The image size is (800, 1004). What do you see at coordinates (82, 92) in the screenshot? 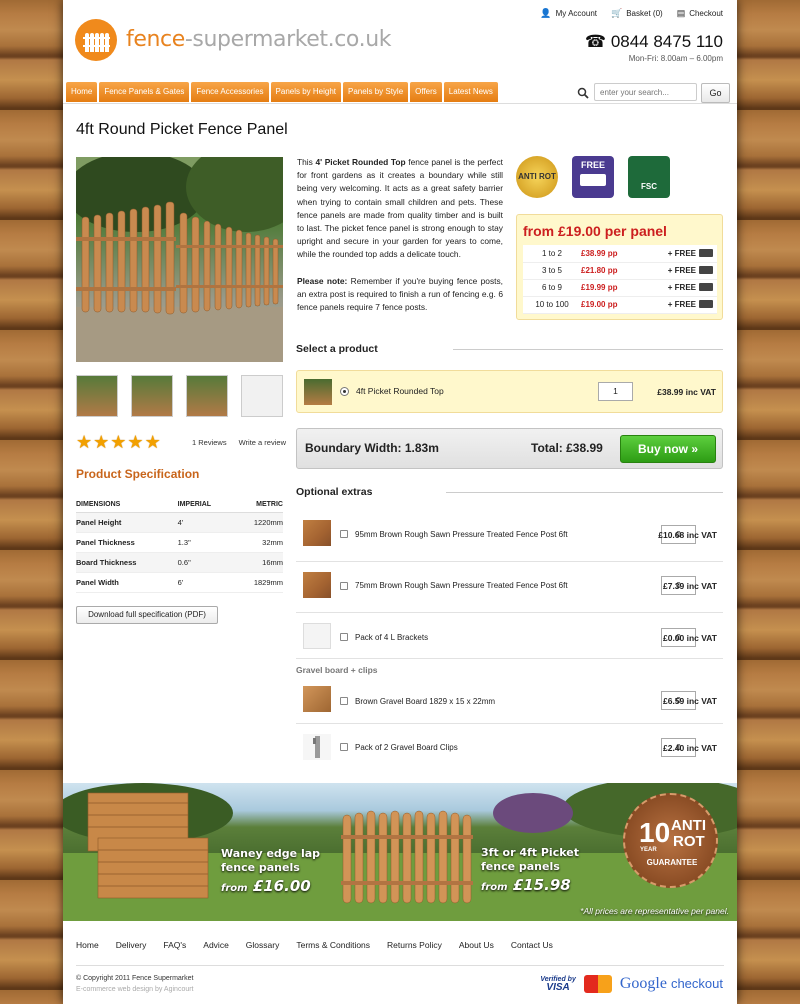
I see `nav-home: Home` at bounding box center [82, 92].